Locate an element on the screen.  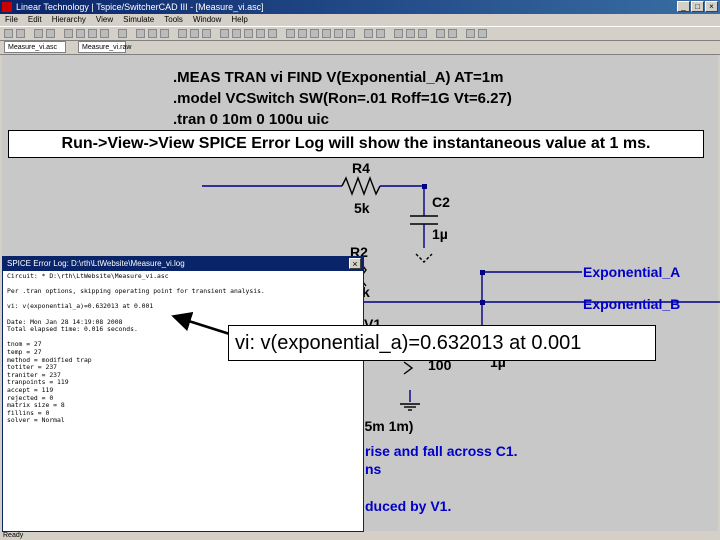
status-bar: Ready is located at coordinates (360, 535).